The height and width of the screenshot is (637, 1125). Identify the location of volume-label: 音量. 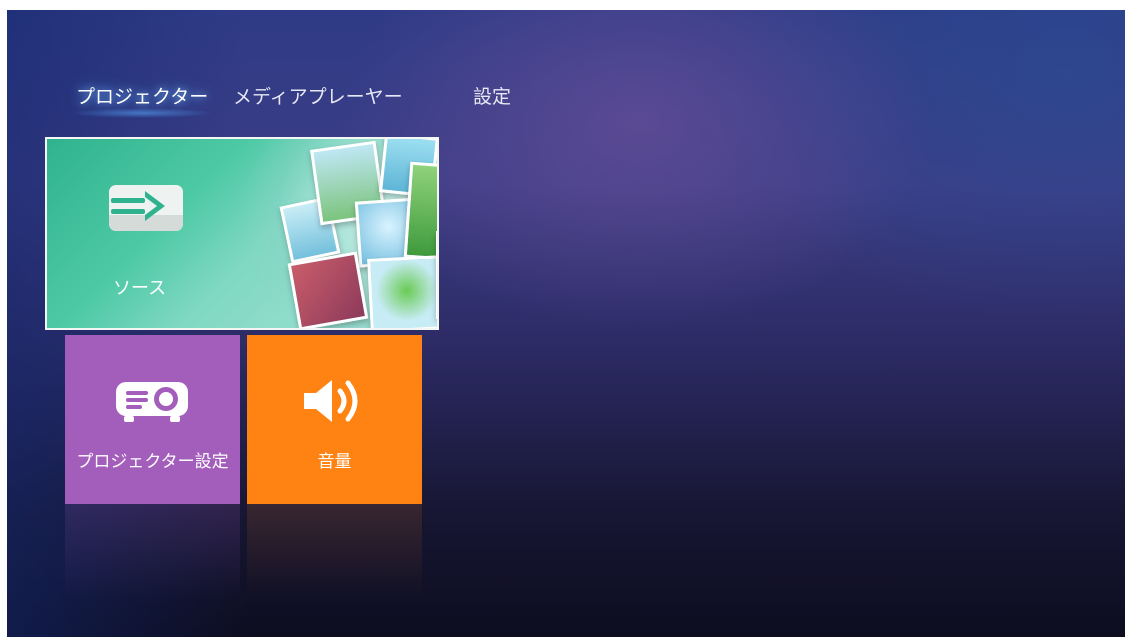
(334, 462).